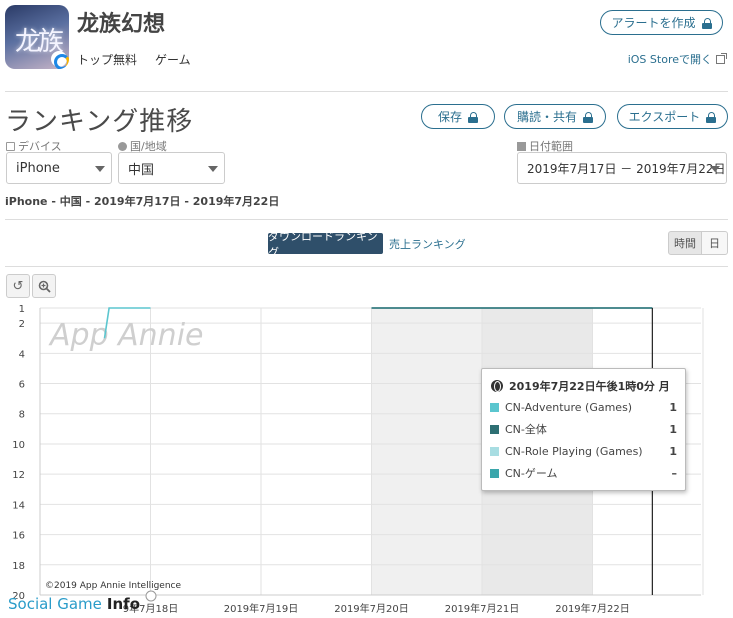 This screenshot has width=733, height=618. Describe the element at coordinates (22, 324) in the screenshot. I see `y-tick-label: 2` at that location.